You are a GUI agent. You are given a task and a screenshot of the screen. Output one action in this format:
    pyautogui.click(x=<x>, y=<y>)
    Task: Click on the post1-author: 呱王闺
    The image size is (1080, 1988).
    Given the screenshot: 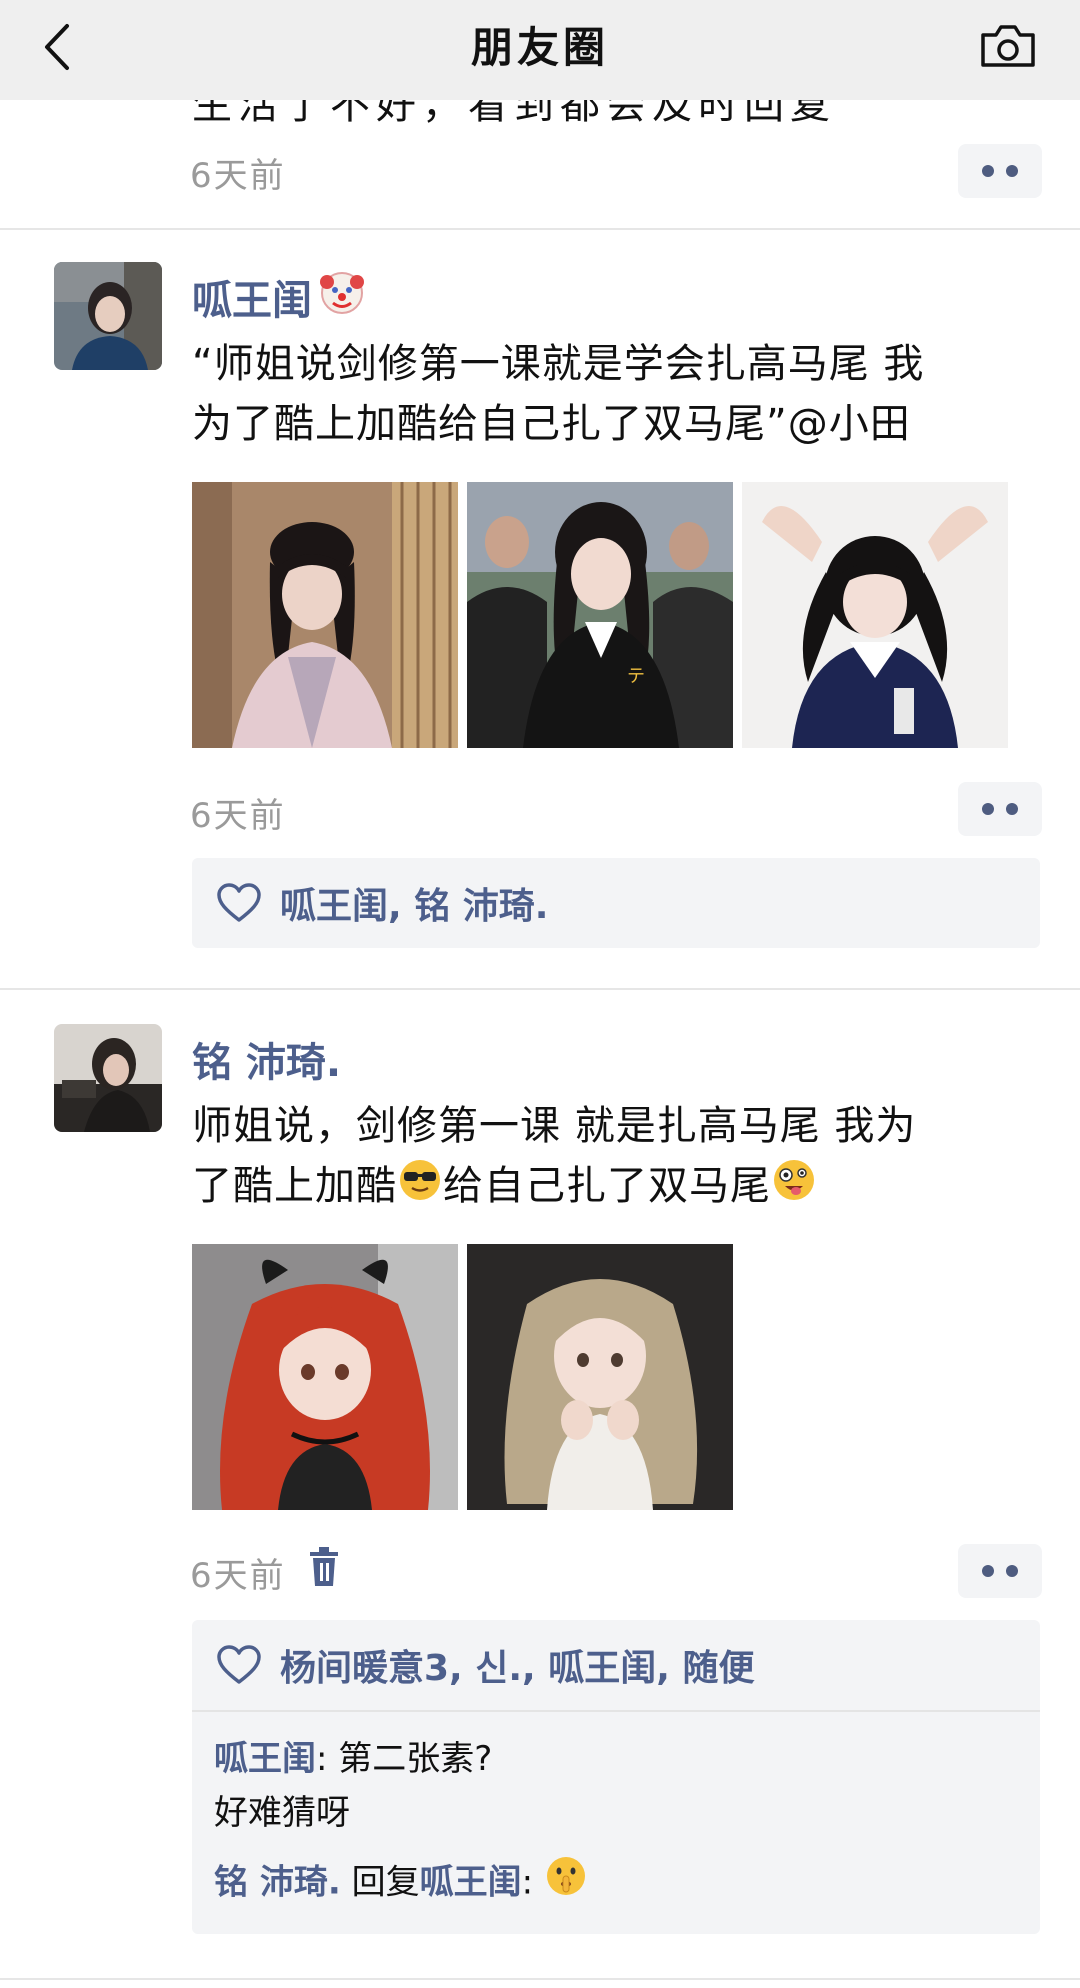 What is the action you would take?
    pyautogui.click(x=279, y=297)
    